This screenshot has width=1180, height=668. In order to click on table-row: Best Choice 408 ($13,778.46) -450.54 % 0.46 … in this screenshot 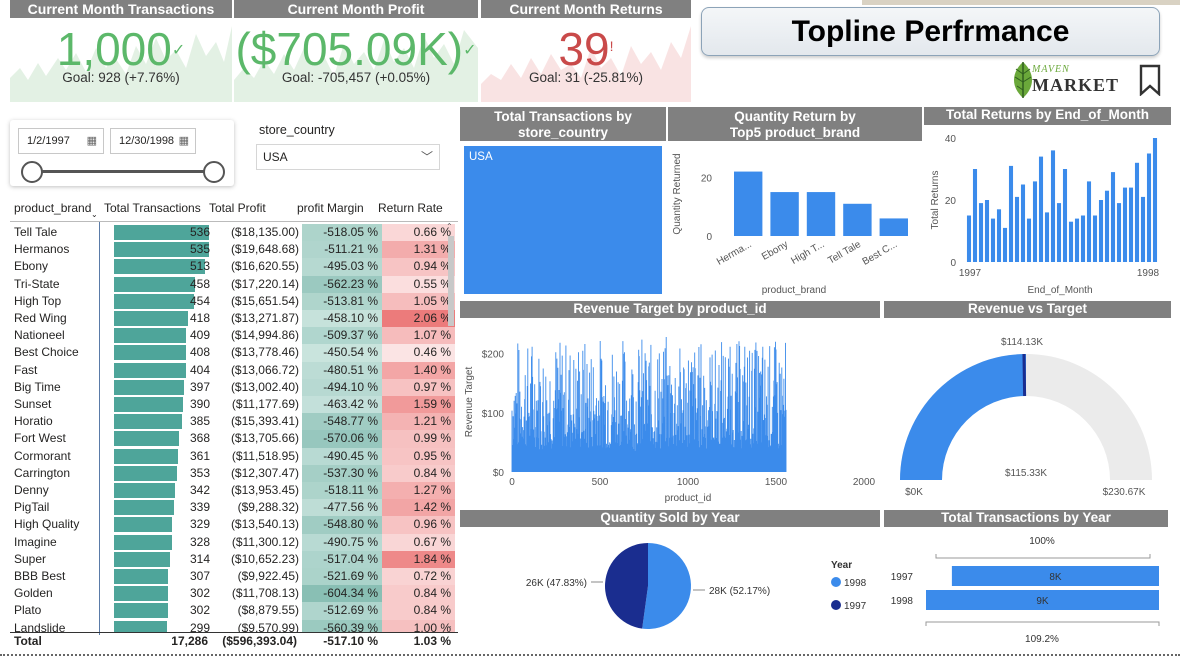, I will do `click(232, 353)`.